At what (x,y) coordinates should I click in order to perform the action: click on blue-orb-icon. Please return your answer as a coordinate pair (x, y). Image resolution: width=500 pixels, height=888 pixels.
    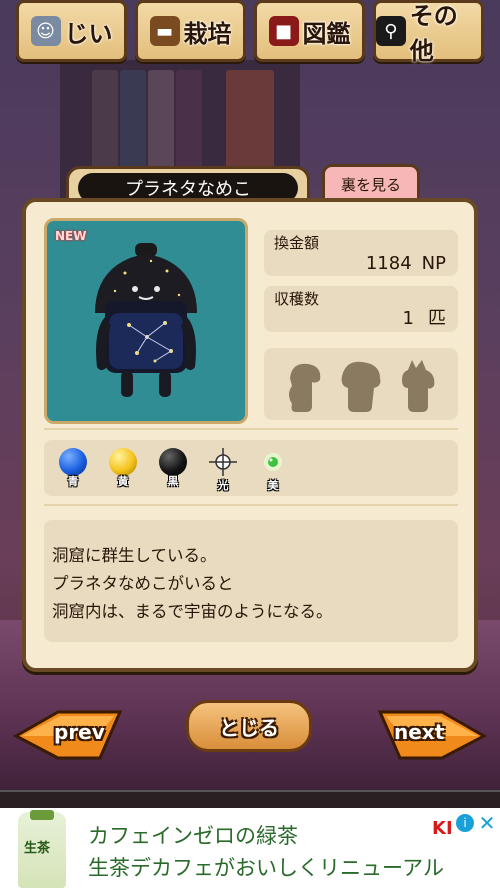
    Looking at the image, I should click on (73, 462).